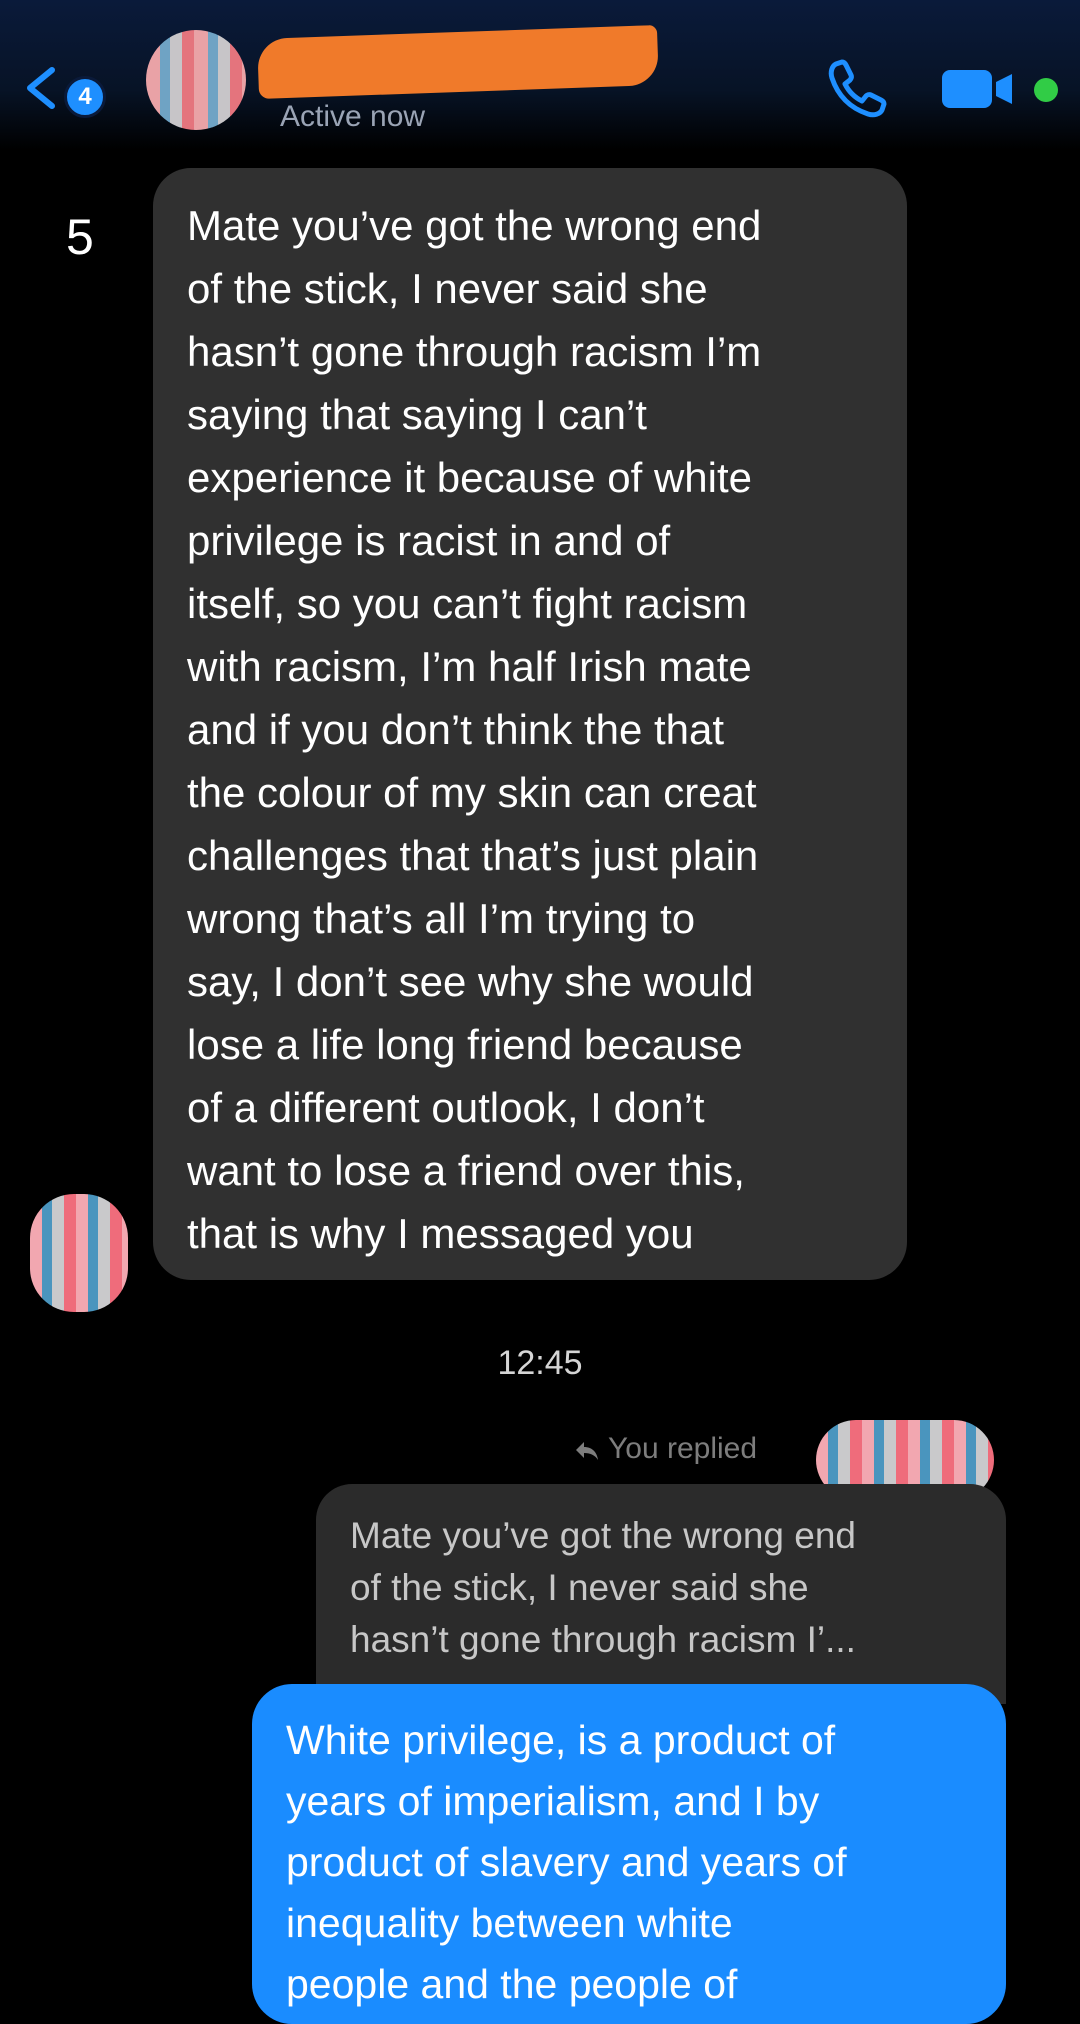 Image resolution: width=1080 pixels, height=2024 pixels. I want to click on reply-indicator: You replied, so click(665, 1449).